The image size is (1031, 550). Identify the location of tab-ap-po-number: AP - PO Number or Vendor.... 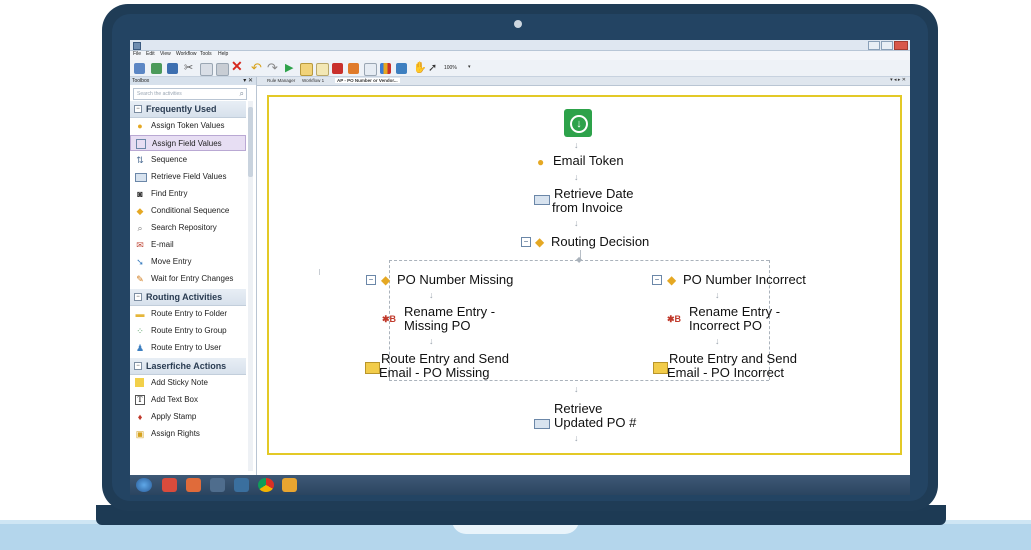
(367, 80).